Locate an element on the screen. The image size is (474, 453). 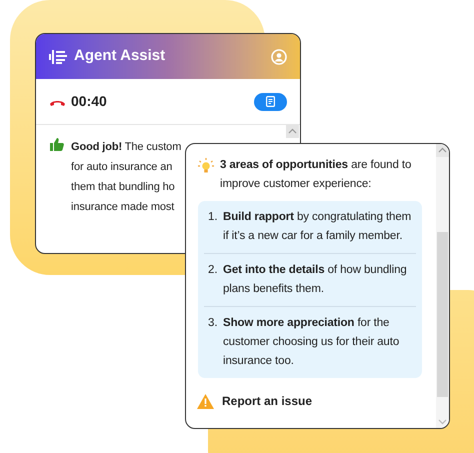
suggestion-text: Show more appreciation for the customer choosing us for their auto insurance too. is located at coordinates (311, 342).